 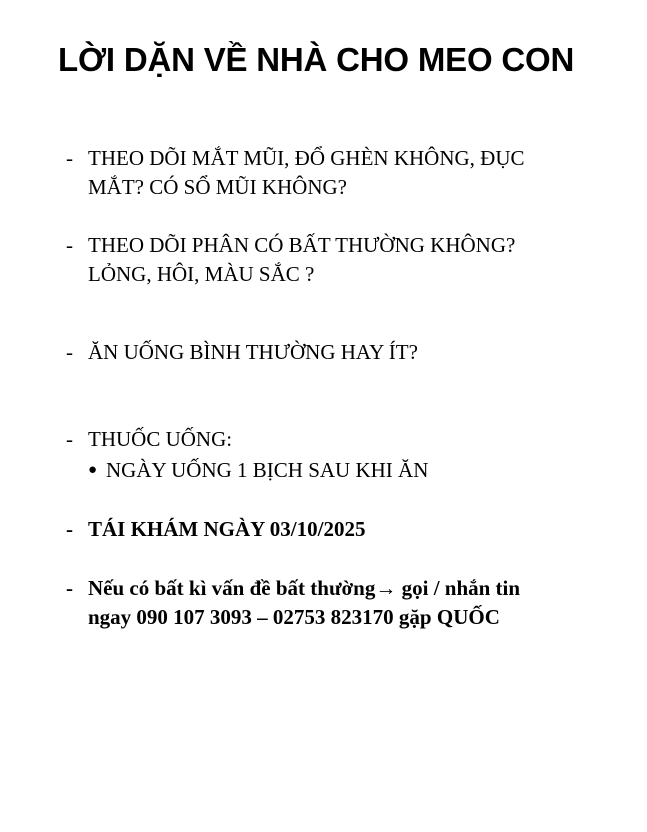 I want to click on list-item-text-line: THEO DÕI MẮT MŨI, ĐỔ GHÈN KHÔNG, ĐỤC, so click(x=306, y=158).